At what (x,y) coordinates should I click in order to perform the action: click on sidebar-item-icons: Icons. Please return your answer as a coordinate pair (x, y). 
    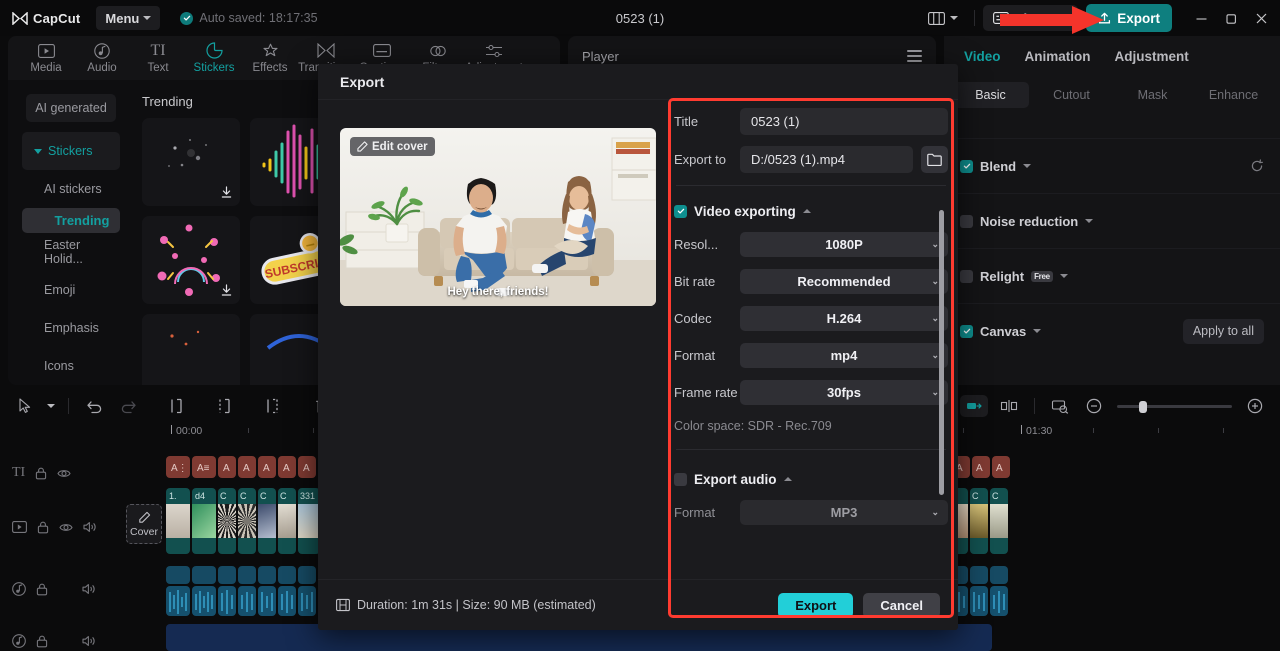
    Looking at the image, I should click on (71, 366).